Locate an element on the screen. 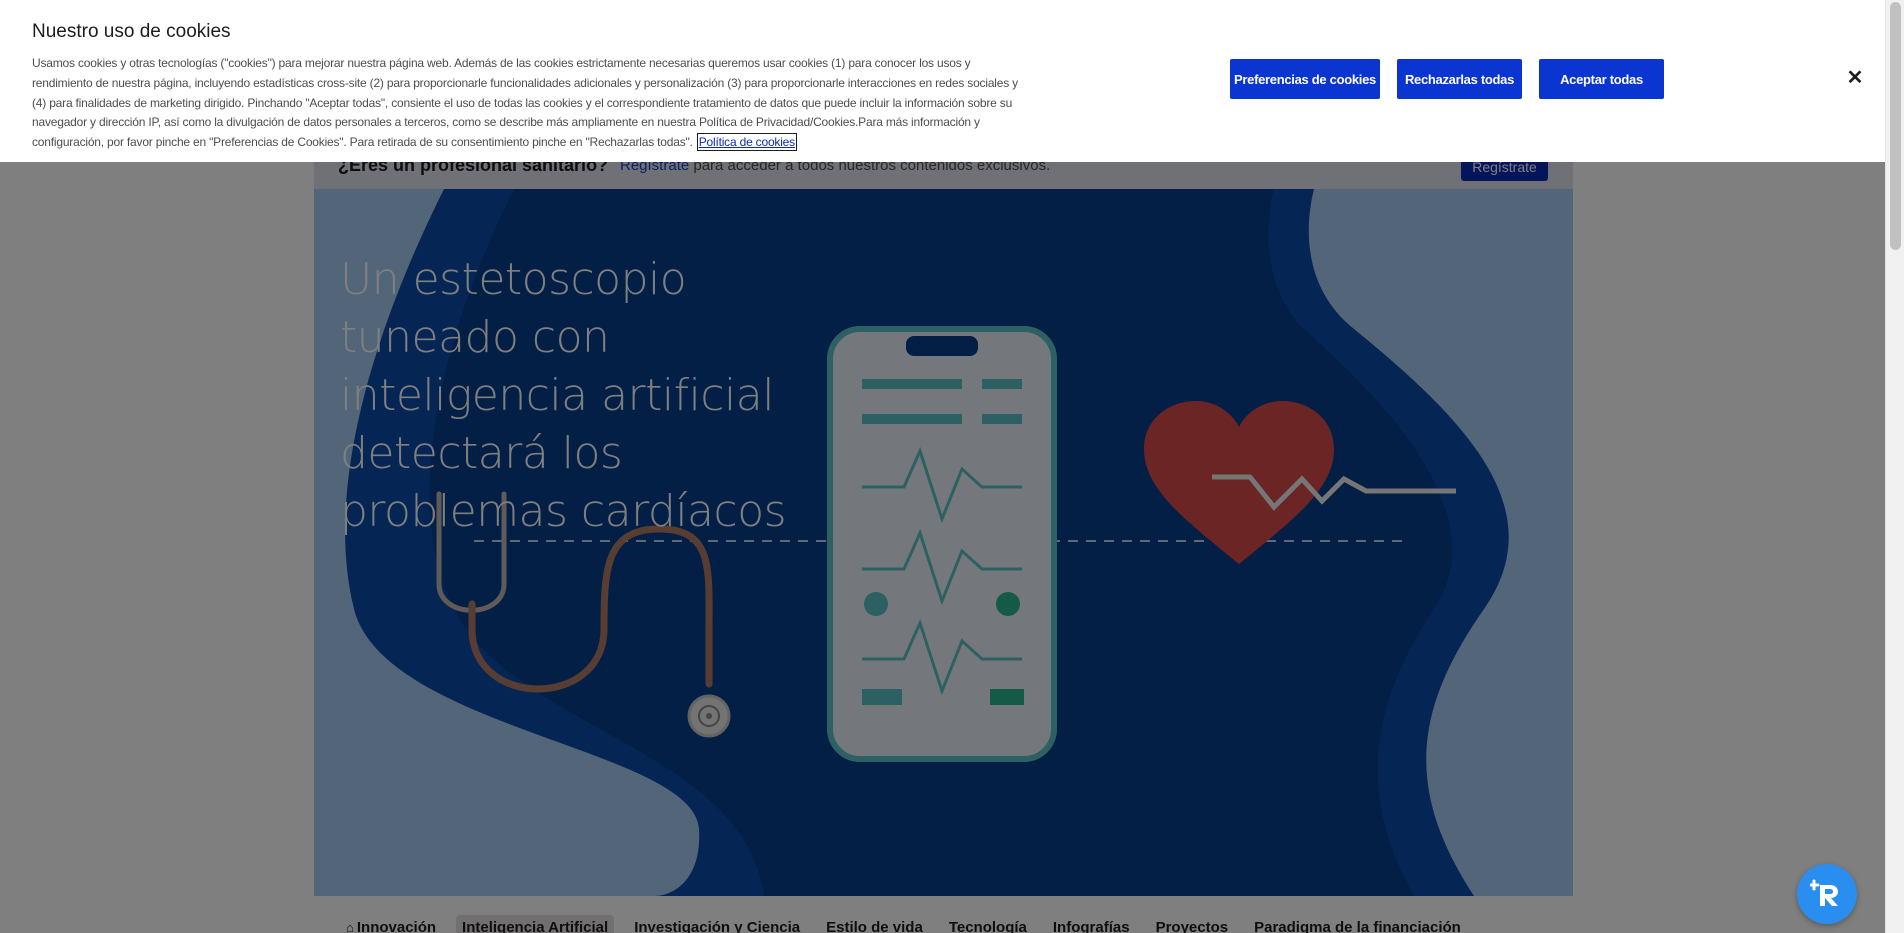 The image size is (1904, 933). accept-all-button: Aceptar todas is located at coordinates (1601, 79).